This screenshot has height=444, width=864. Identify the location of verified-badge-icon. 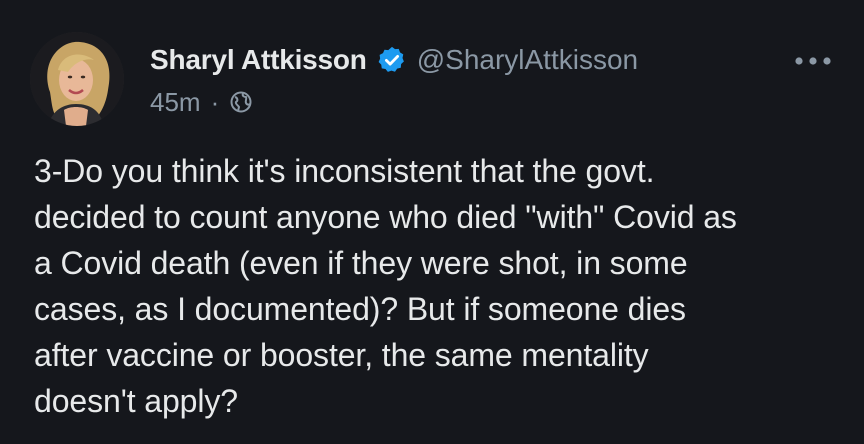
(392, 60).